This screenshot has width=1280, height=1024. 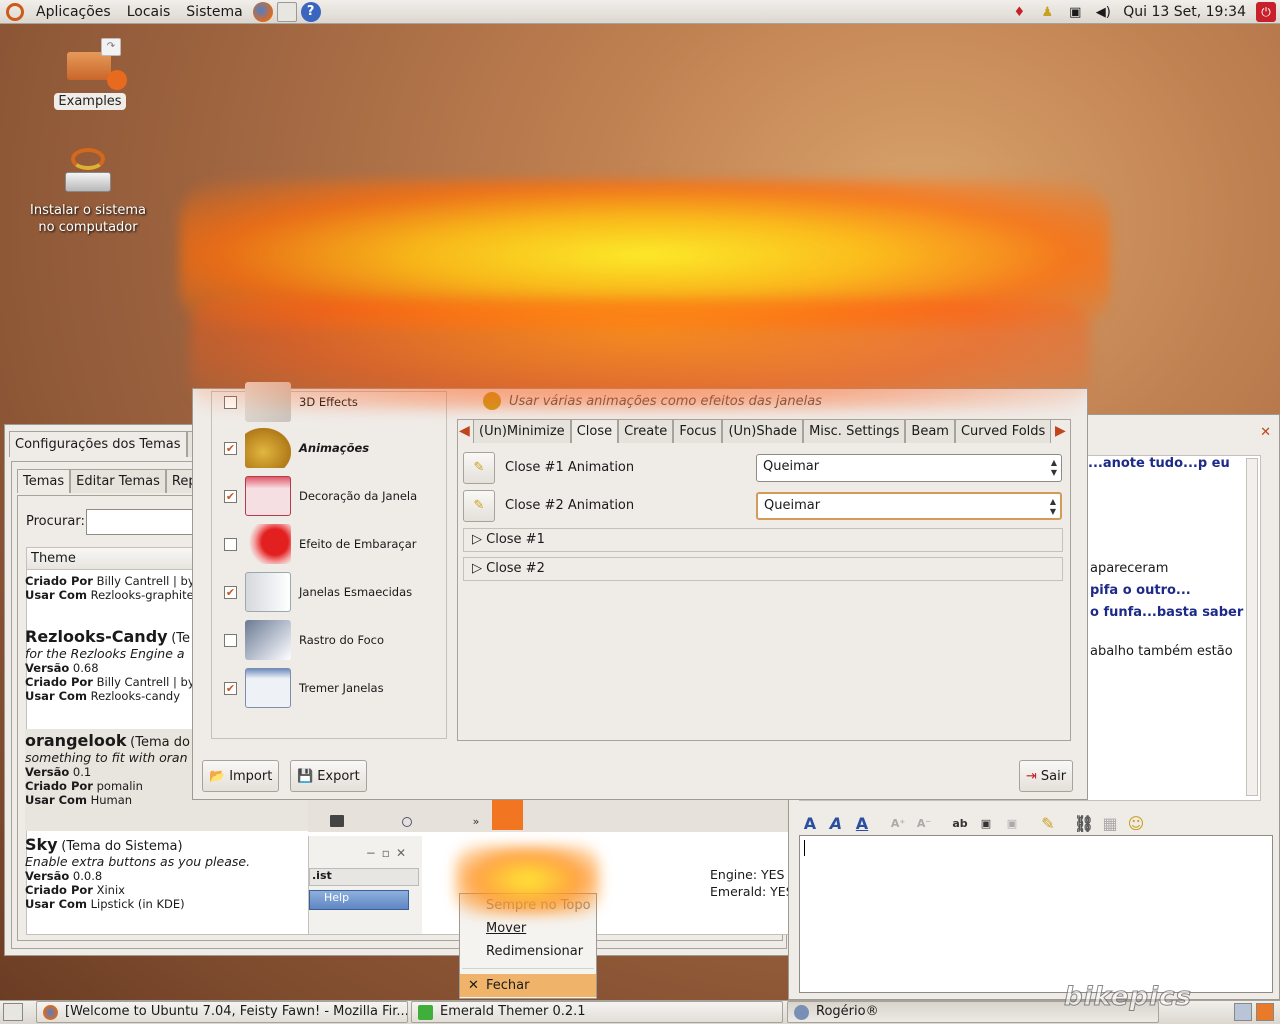 What do you see at coordinates (528, 928) in the screenshot?
I see `menu-item-move: Mover` at bounding box center [528, 928].